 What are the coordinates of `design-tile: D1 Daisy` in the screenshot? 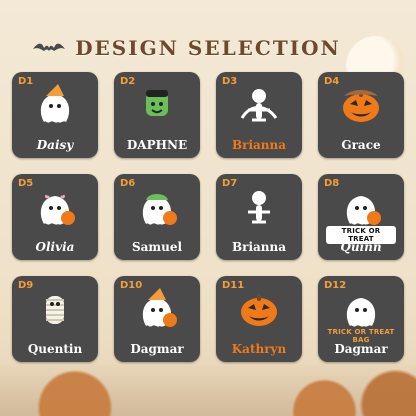 It's located at (55, 115).